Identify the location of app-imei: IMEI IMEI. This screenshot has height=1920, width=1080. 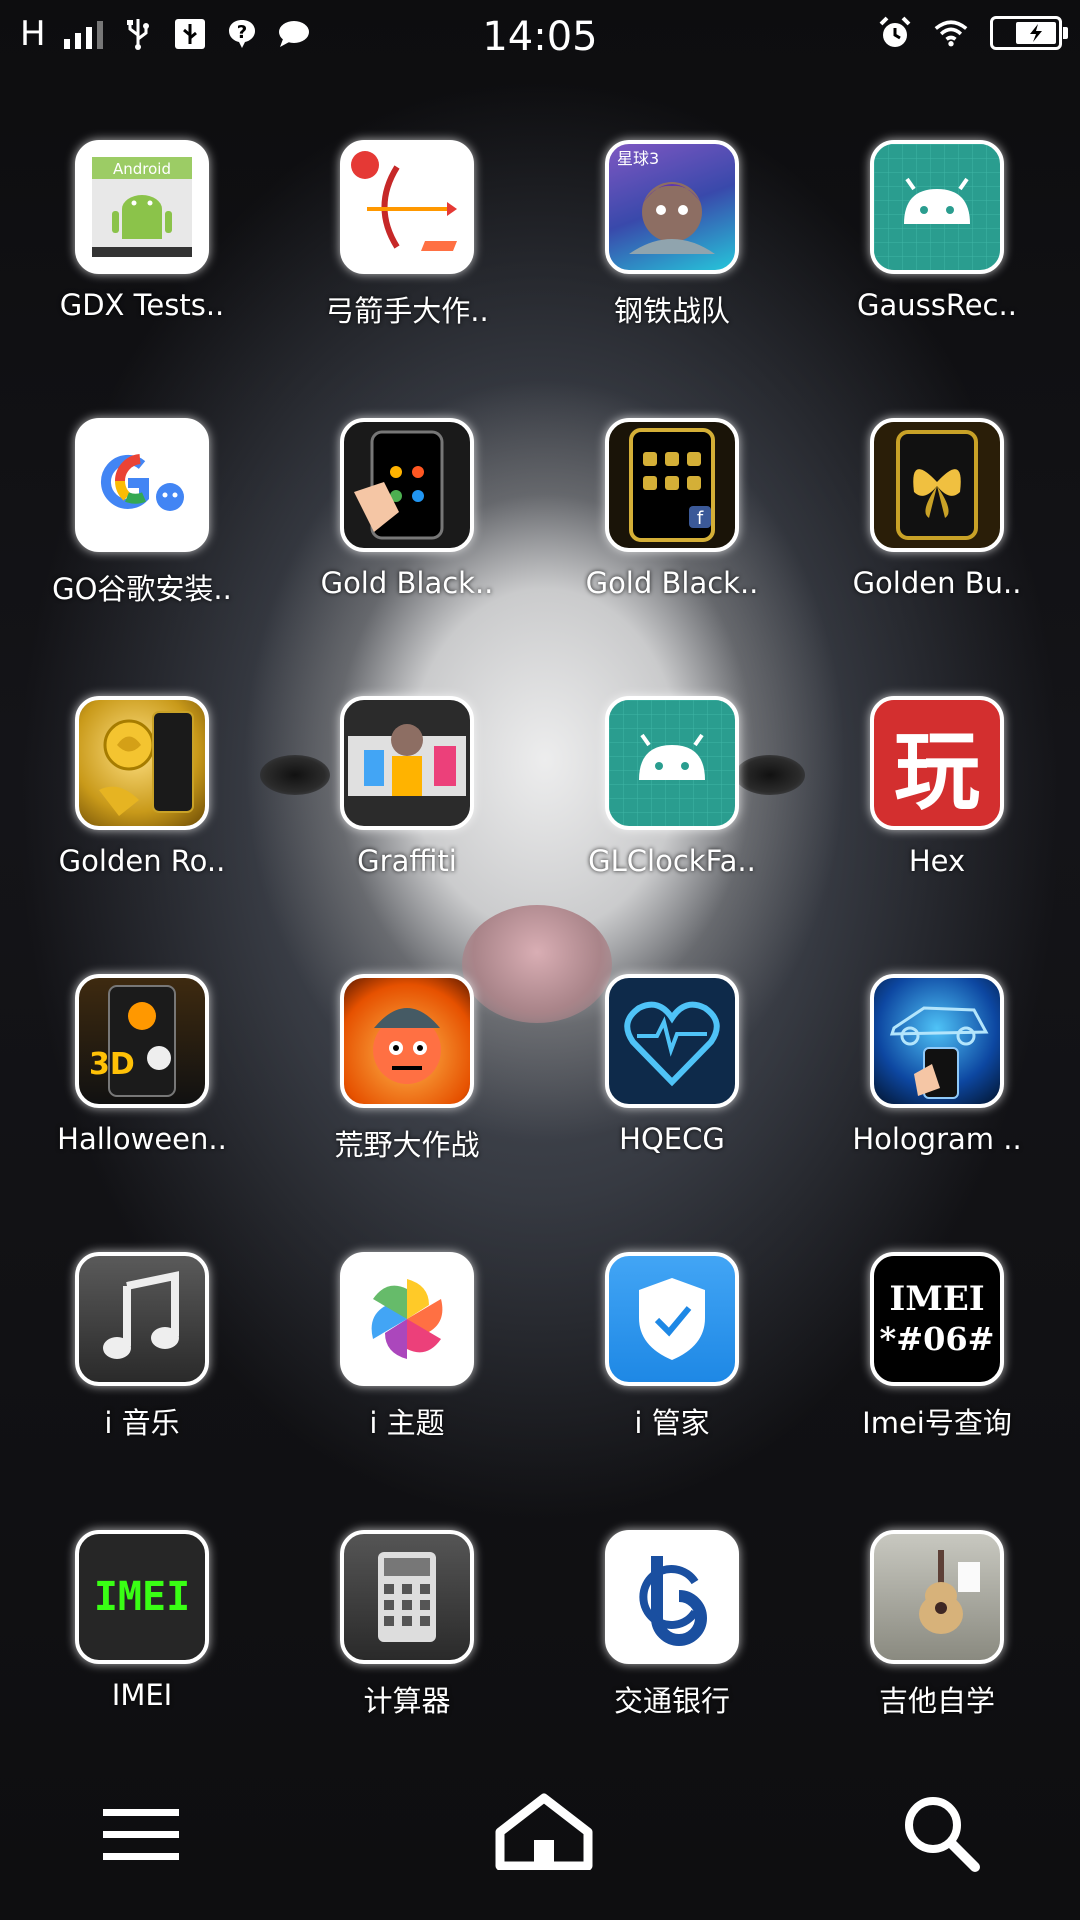
(130, 1660).